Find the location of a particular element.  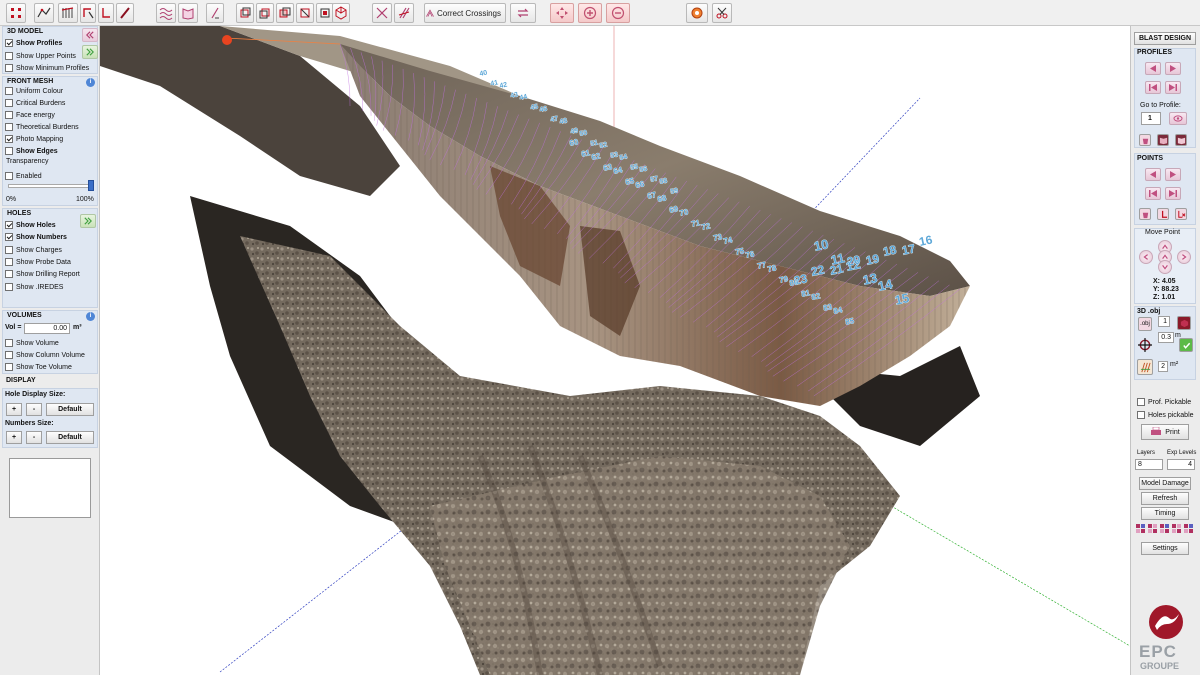

holes-drill-button is located at coordinates (68, 13).